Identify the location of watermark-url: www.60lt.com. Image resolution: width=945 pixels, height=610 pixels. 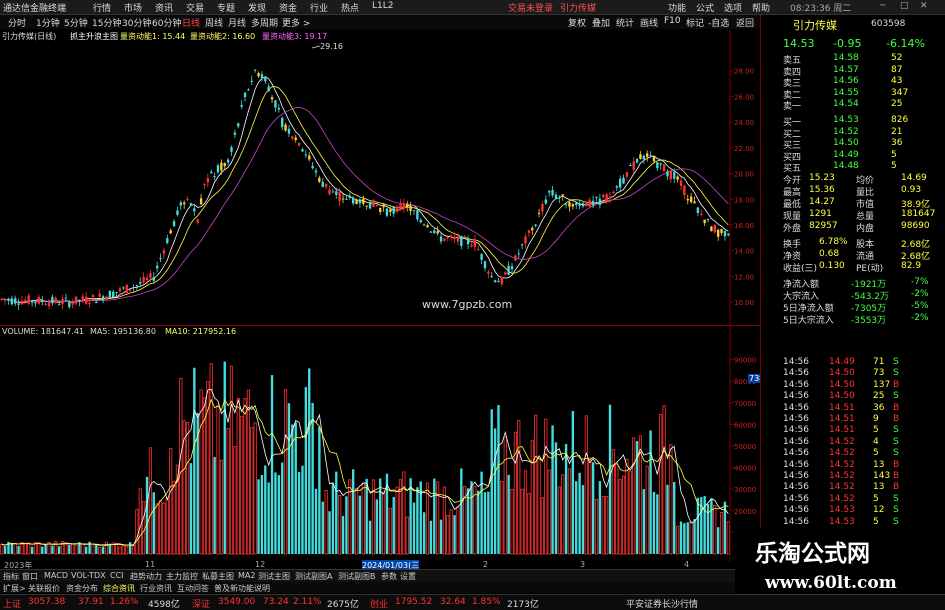
(831, 583).